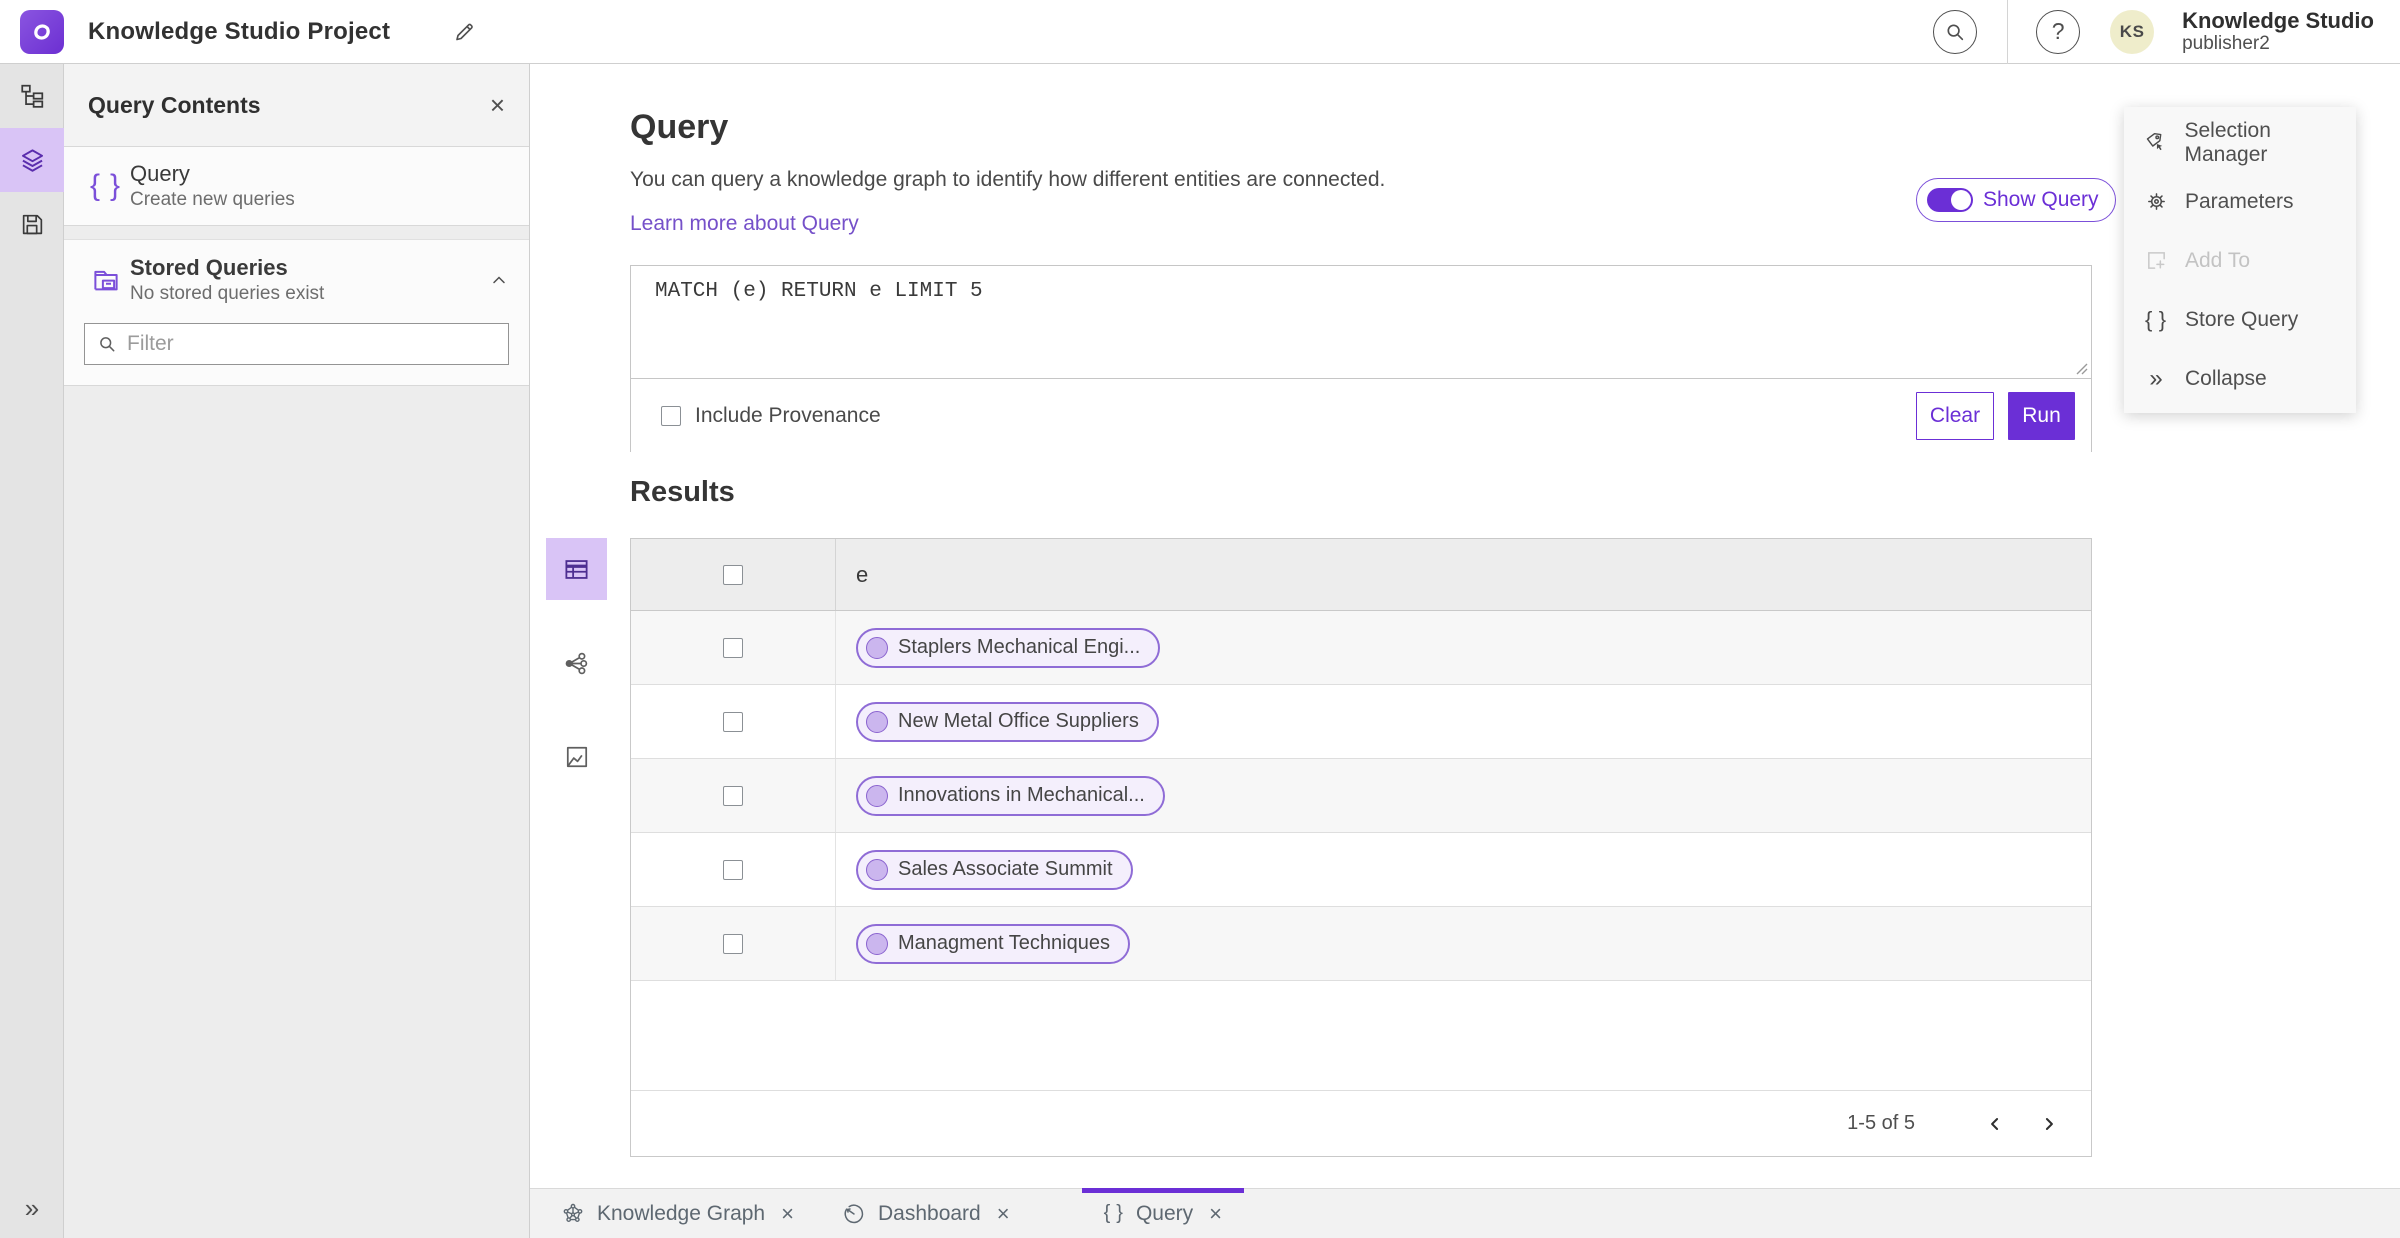 The width and height of the screenshot is (2400, 1238). Describe the element at coordinates (296, 233) in the screenshot. I see `panel-gap` at that location.